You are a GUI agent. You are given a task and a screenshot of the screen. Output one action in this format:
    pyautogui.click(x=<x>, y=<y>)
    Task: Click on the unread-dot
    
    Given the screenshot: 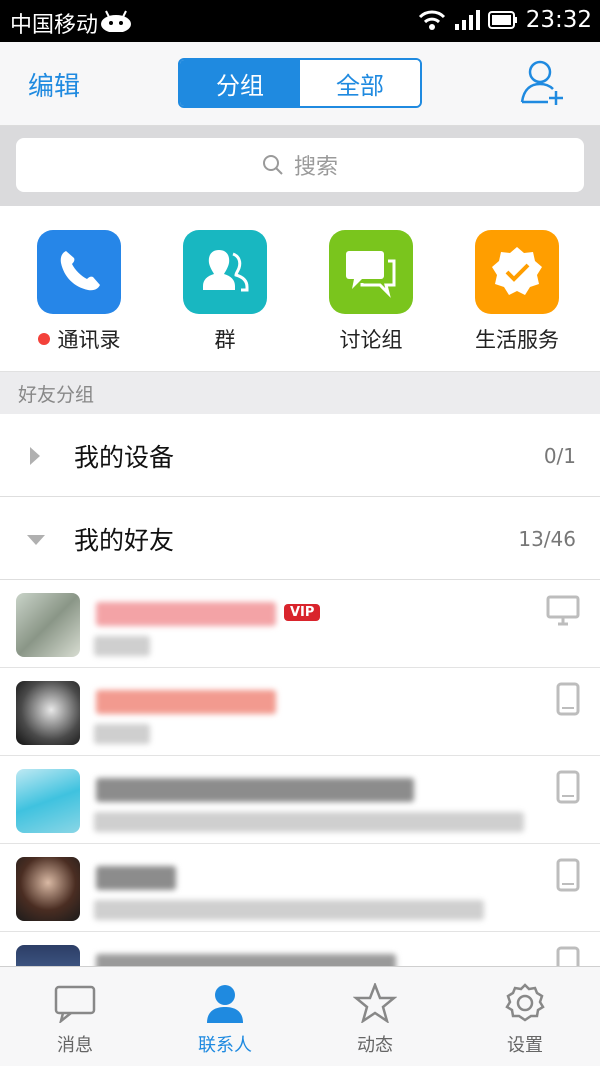 What is the action you would take?
    pyautogui.click(x=43, y=339)
    